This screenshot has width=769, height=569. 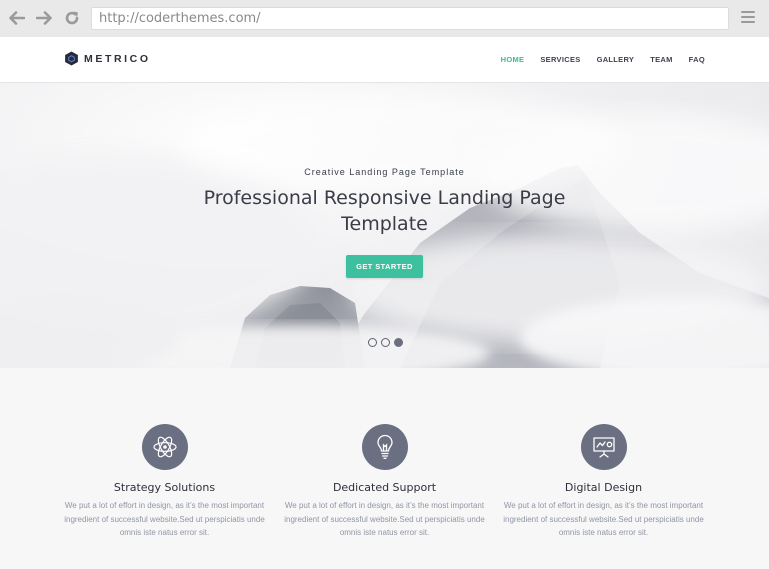 What do you see at coordinates (604, 447) in the screenshot?
I see `presentation-board-icon` at bounding box center [604, 447].